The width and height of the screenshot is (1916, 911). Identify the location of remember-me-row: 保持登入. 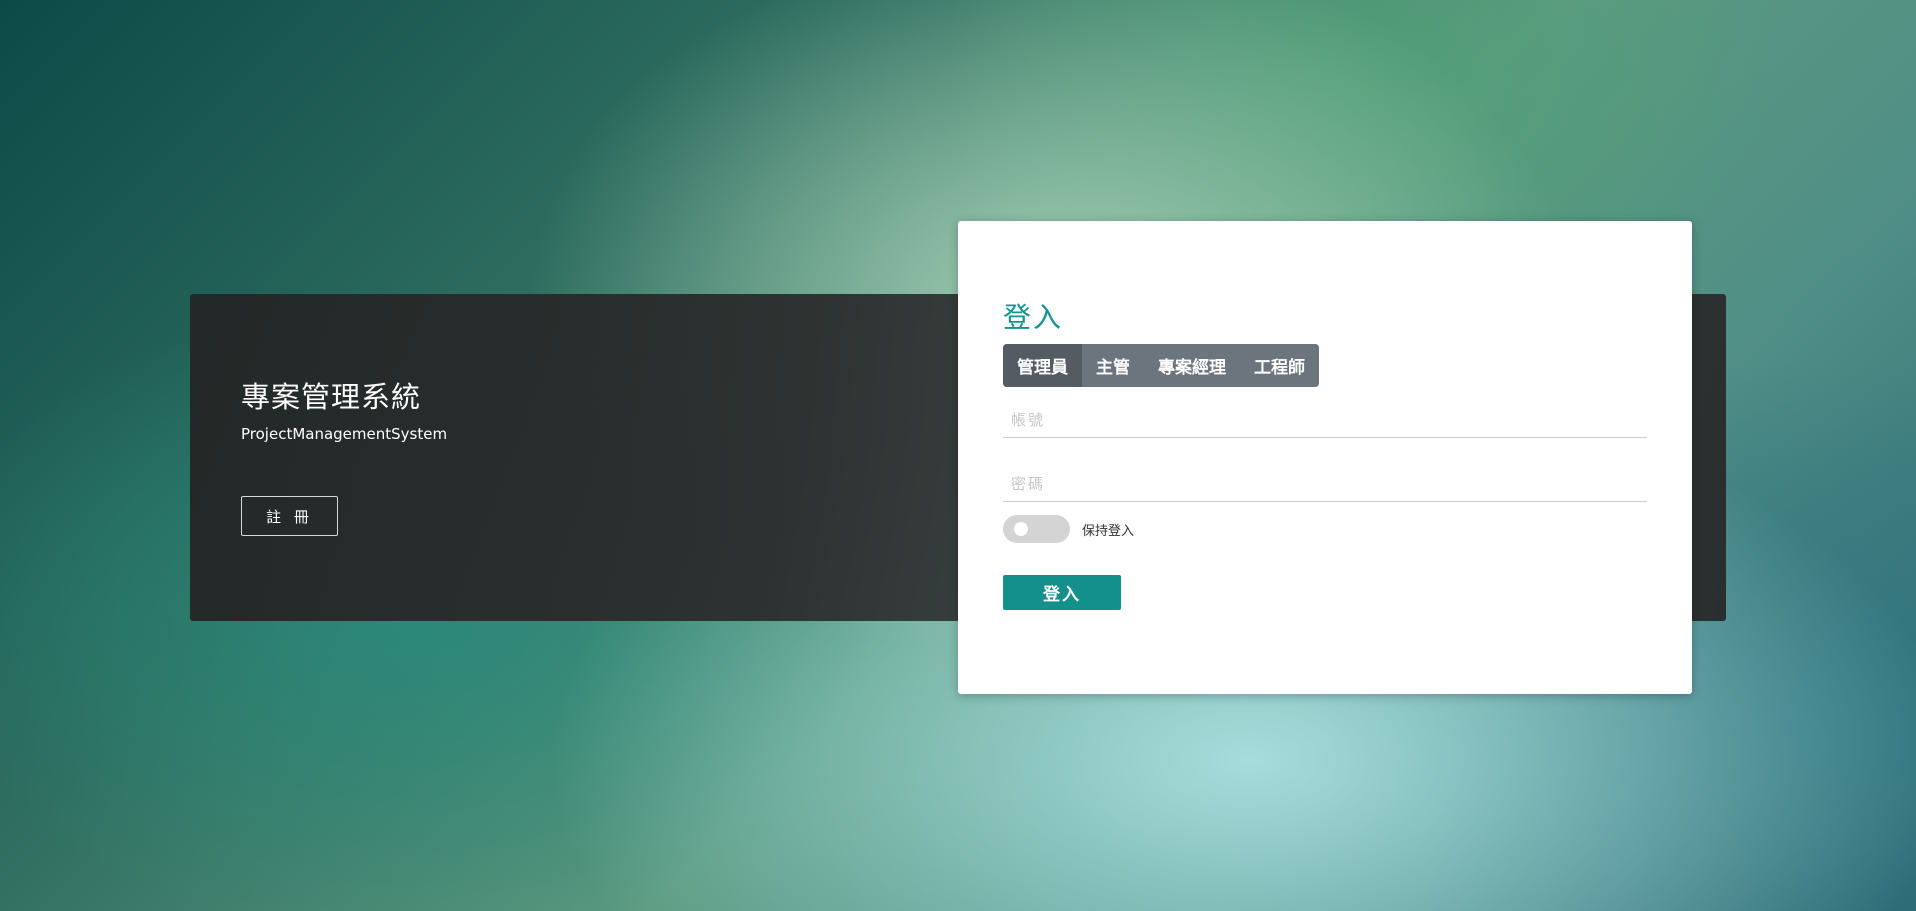
(1068, 529).